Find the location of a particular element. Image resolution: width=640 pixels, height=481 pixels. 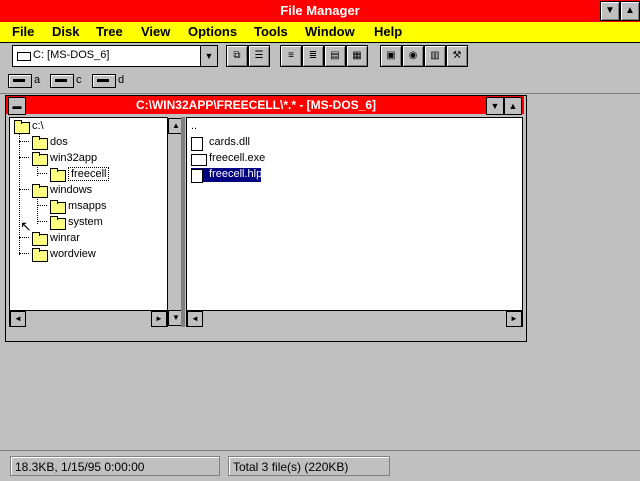

view-details-icon: ▣ is located at coordinates (391, 55).